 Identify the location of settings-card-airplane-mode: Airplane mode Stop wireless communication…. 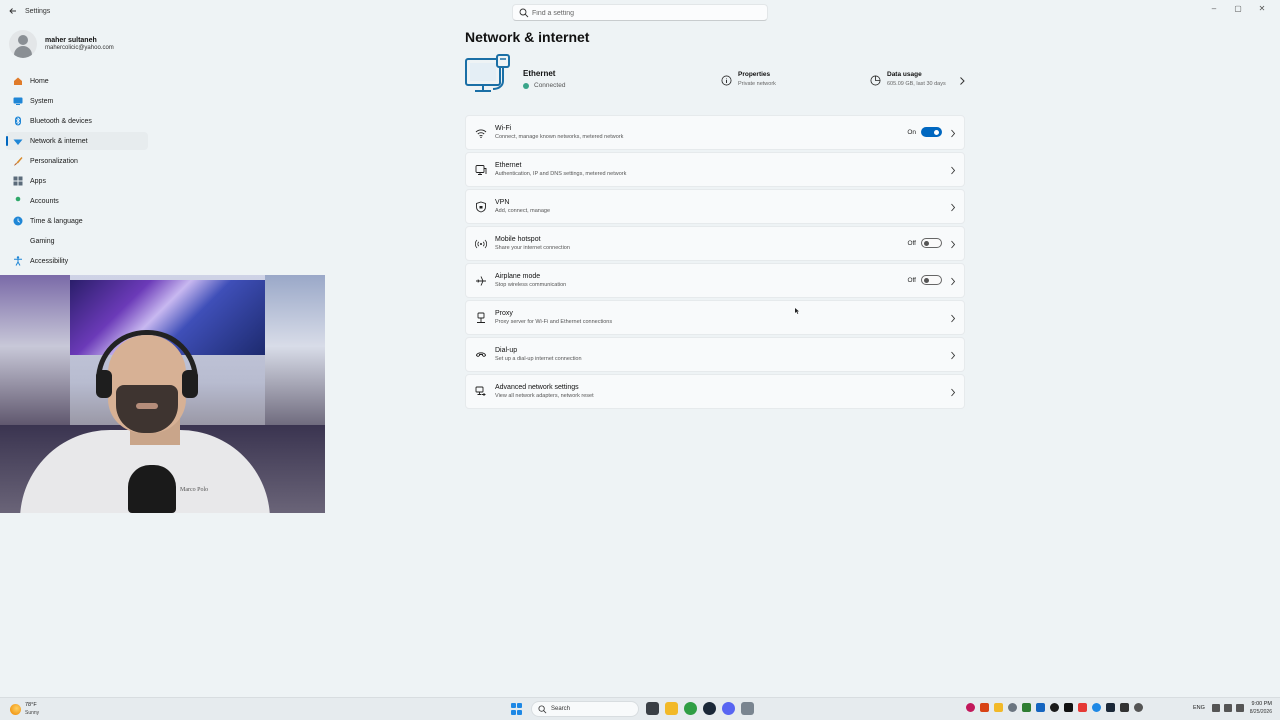
(715, 280).